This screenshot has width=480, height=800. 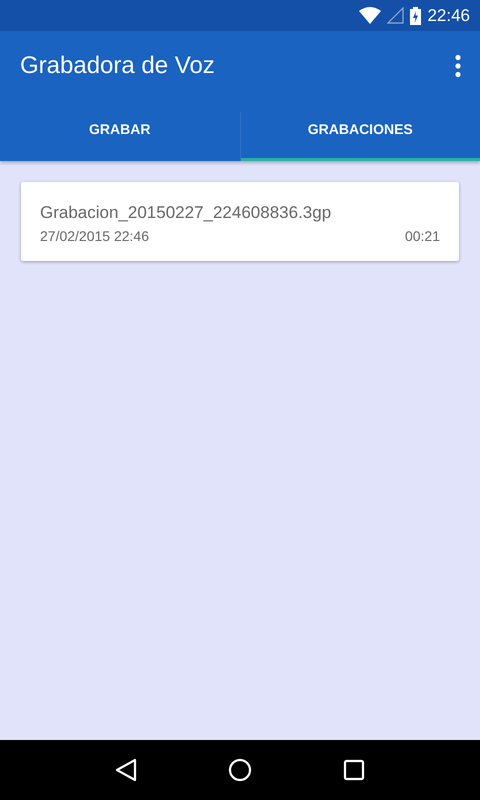 I want to click on recents-icon, so click(x=353, y=770).